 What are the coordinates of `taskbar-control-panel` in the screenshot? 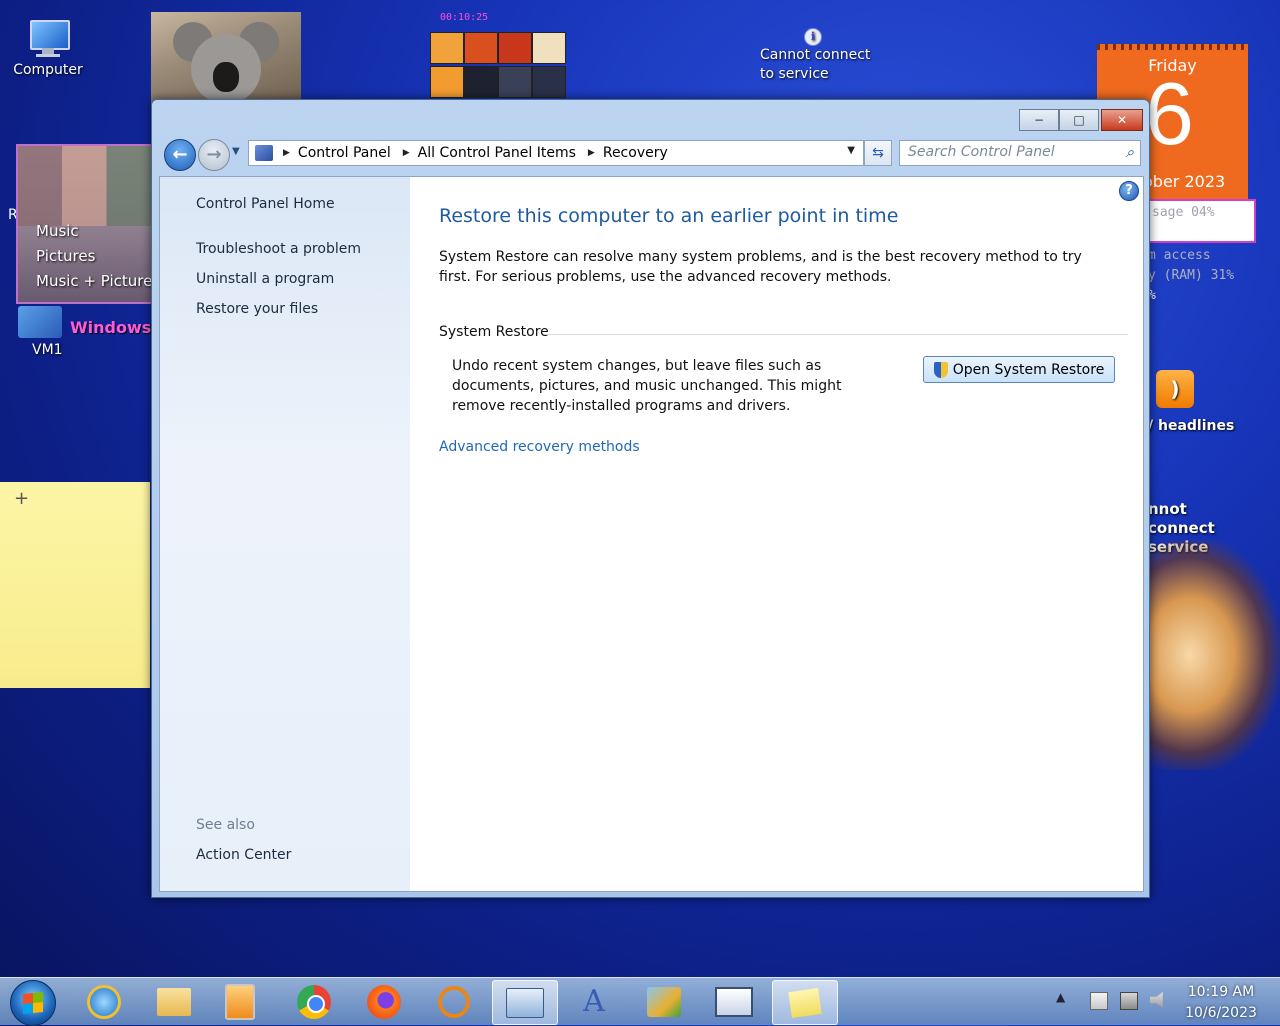 It's located at (525, 1002).